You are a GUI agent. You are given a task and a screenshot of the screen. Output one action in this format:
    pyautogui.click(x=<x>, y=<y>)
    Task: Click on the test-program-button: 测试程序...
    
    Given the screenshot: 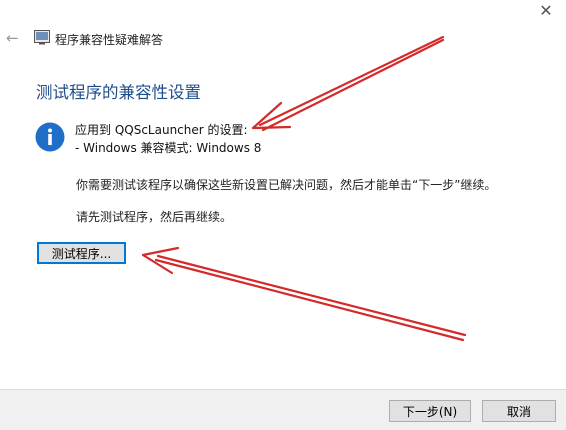 What is the action you would take?
    pyautogui.click(x=81, y=253)
    